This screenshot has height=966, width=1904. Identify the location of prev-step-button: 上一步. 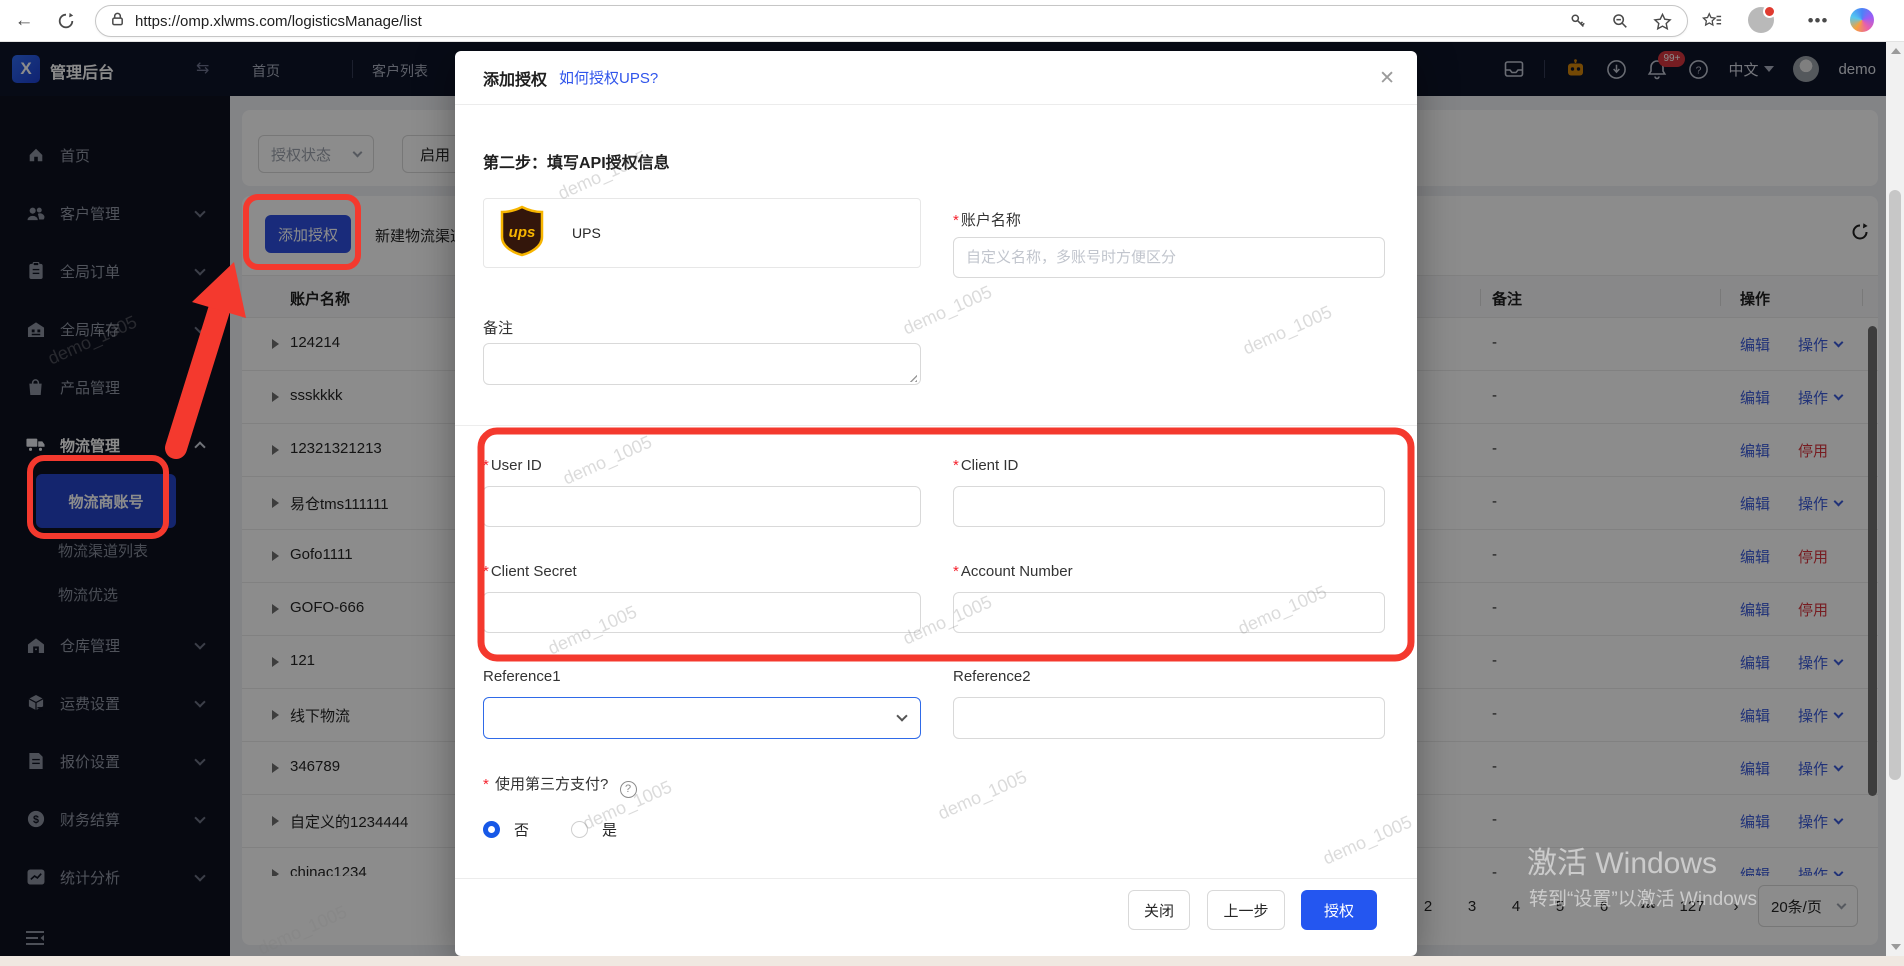
(1246, 910).